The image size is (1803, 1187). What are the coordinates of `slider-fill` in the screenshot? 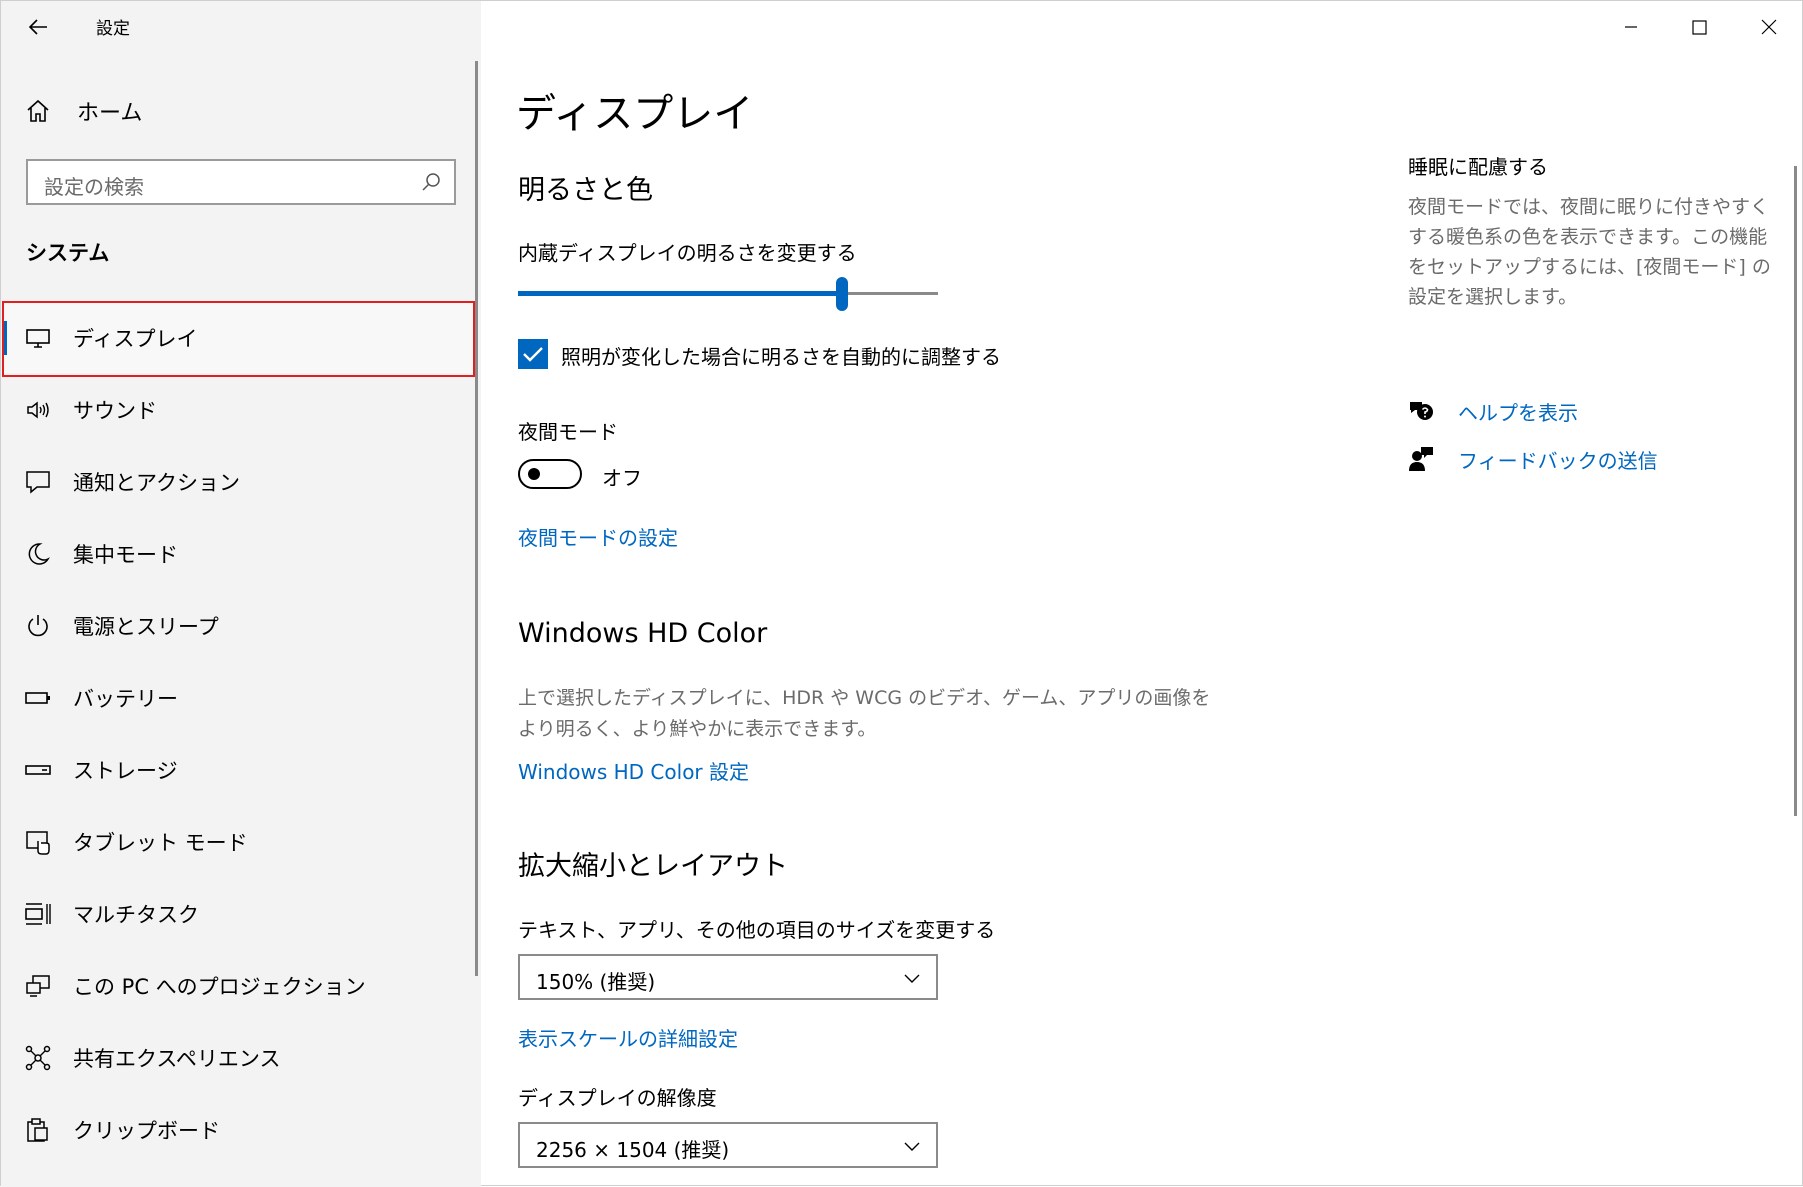 It's located at (680, 293).